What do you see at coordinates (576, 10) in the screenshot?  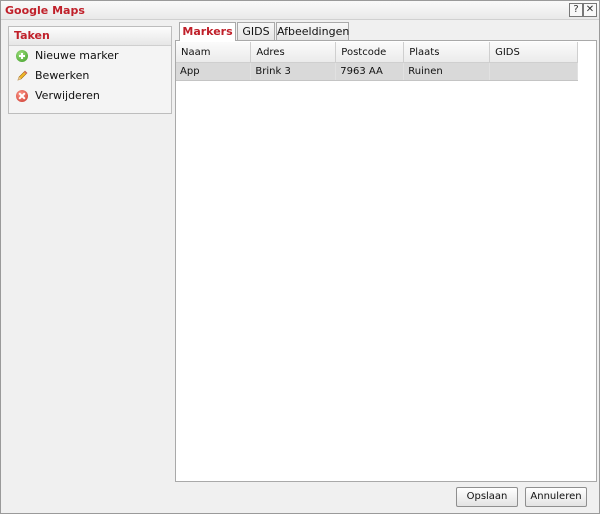 I see `help-button: ?` at bounding box center [576, 10].